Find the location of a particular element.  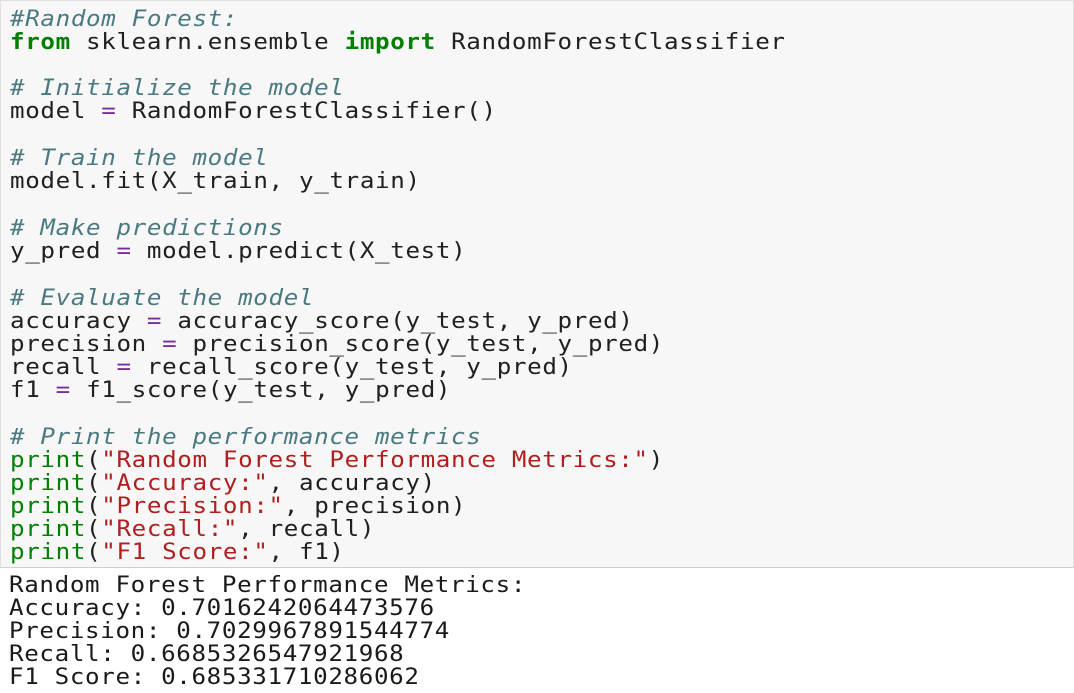

keyword: import is located at coordinates (390, 42).